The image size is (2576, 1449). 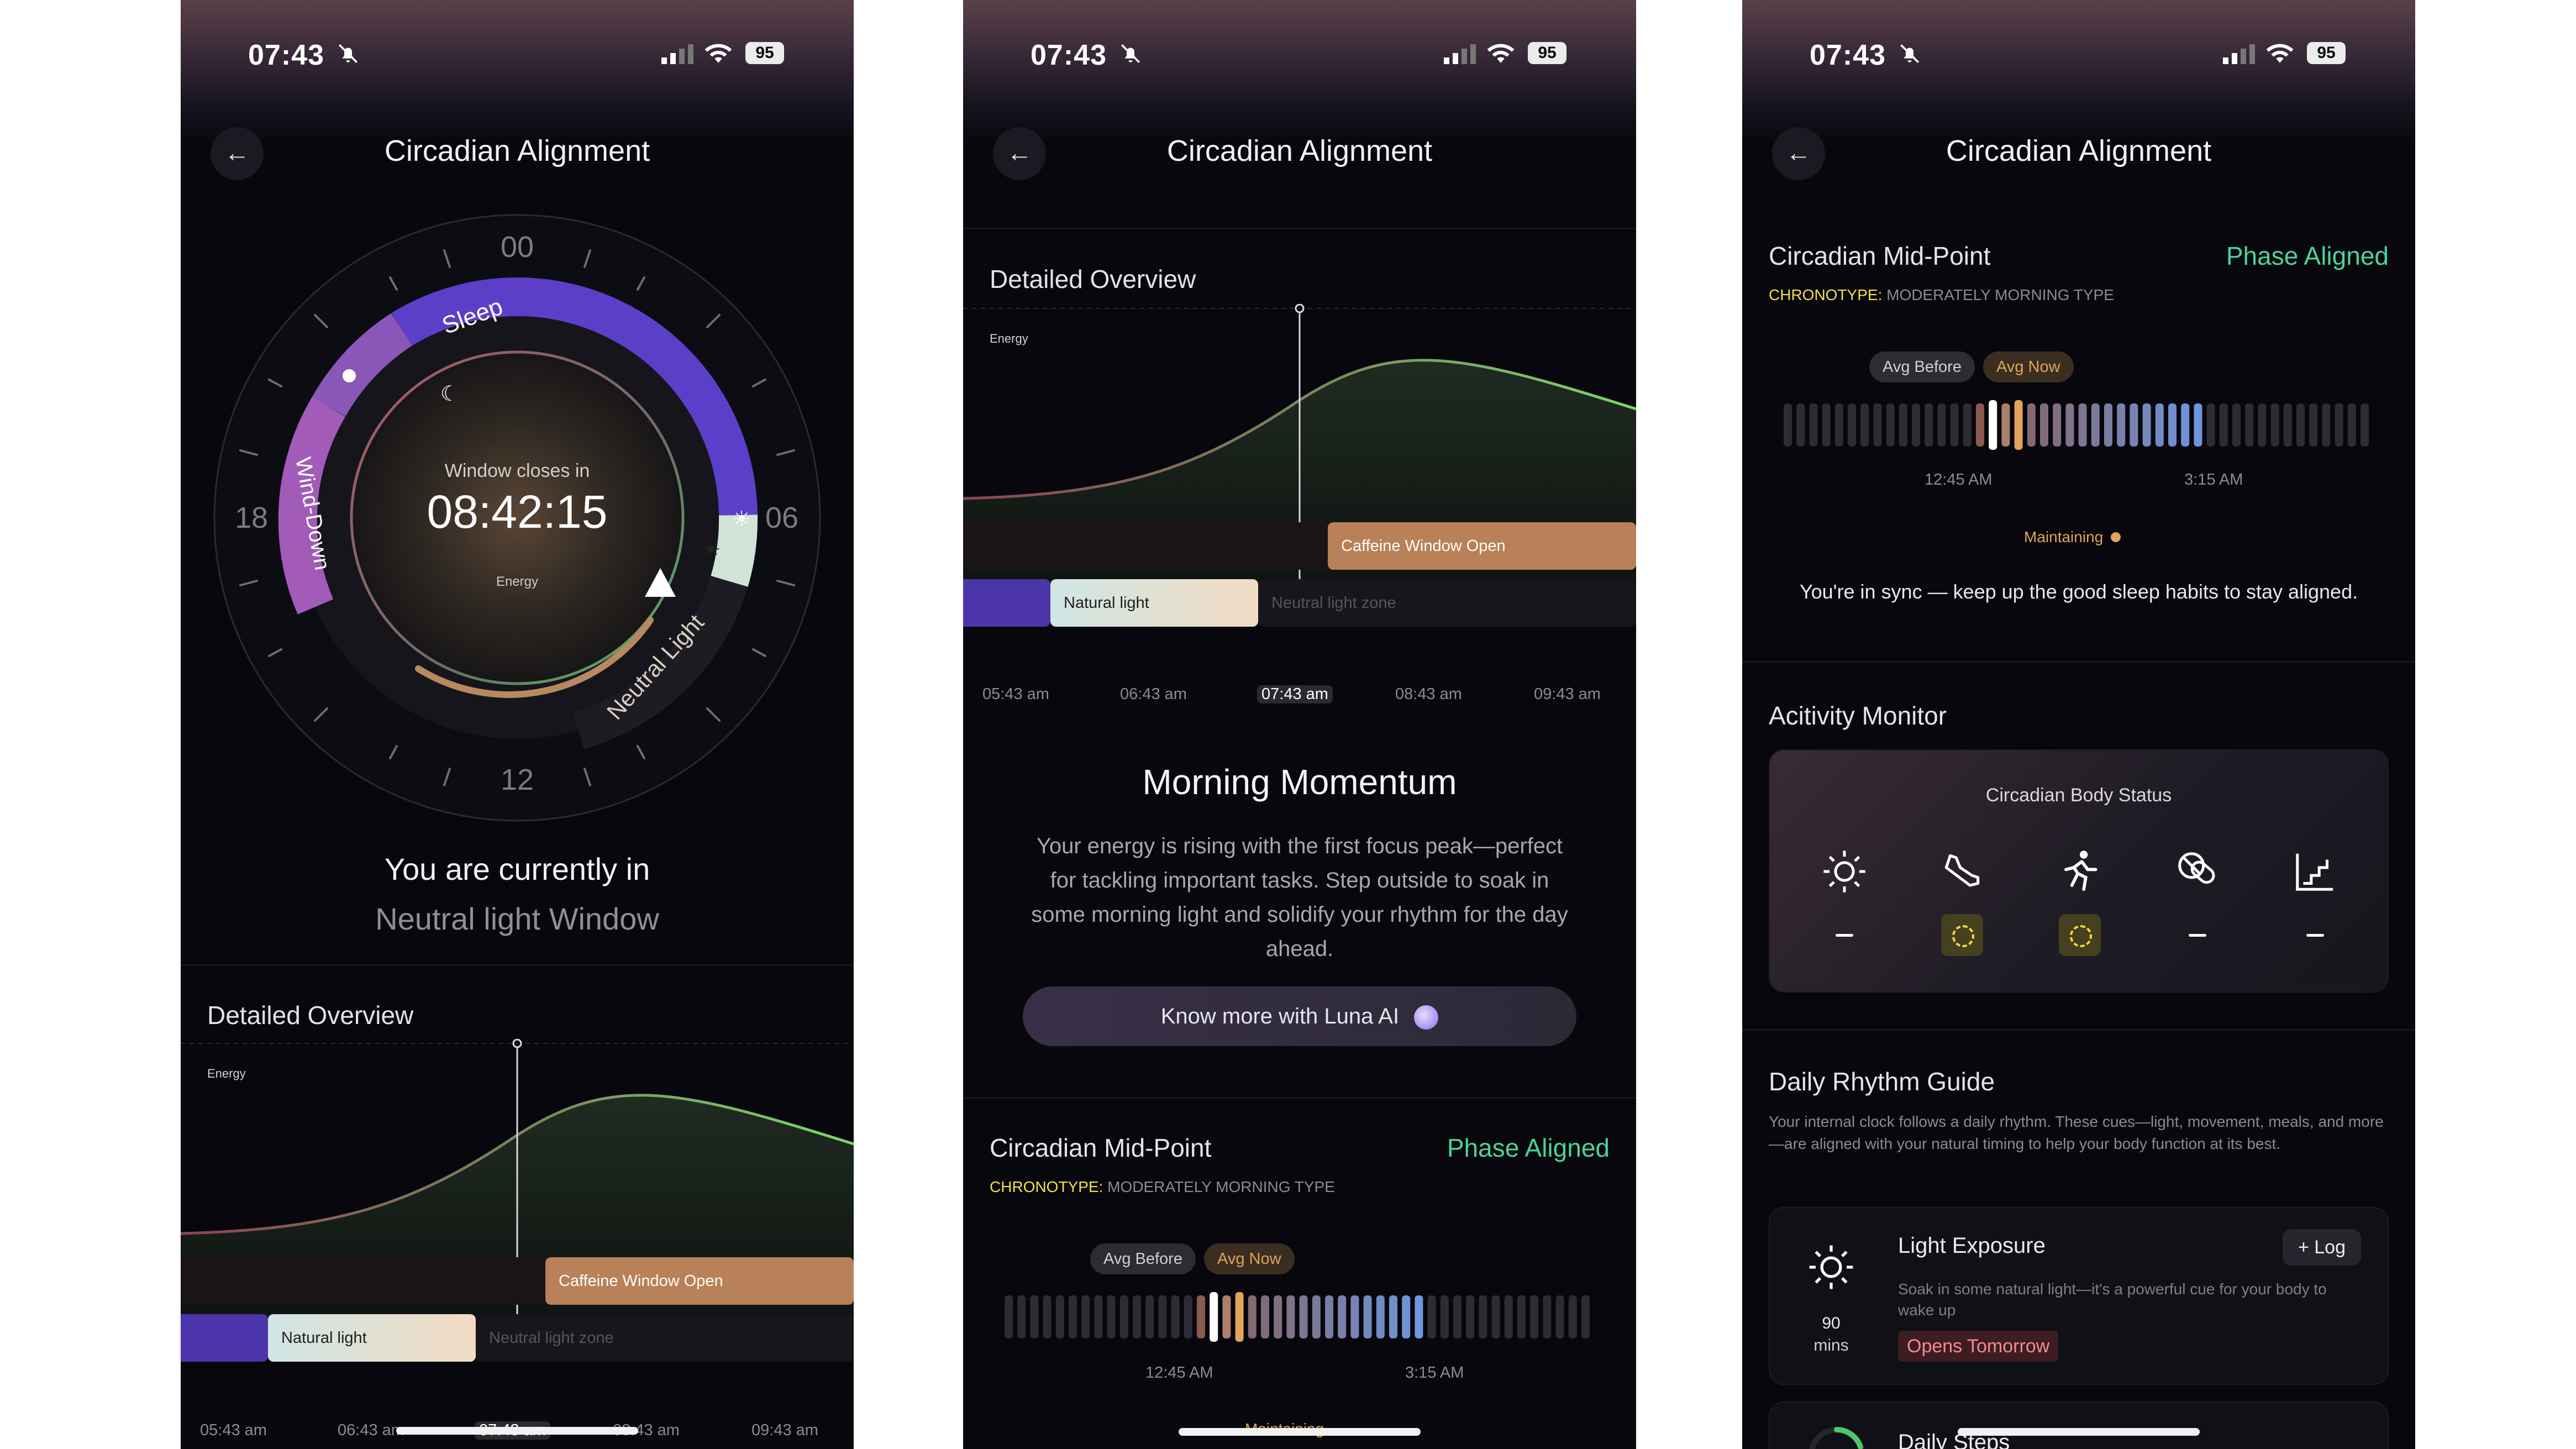 What do you see at coordinates (1826, 295) in the screenshot?
I see `chronotype-key: CHRONOTYPE:` at bounding box center [1826, 295].